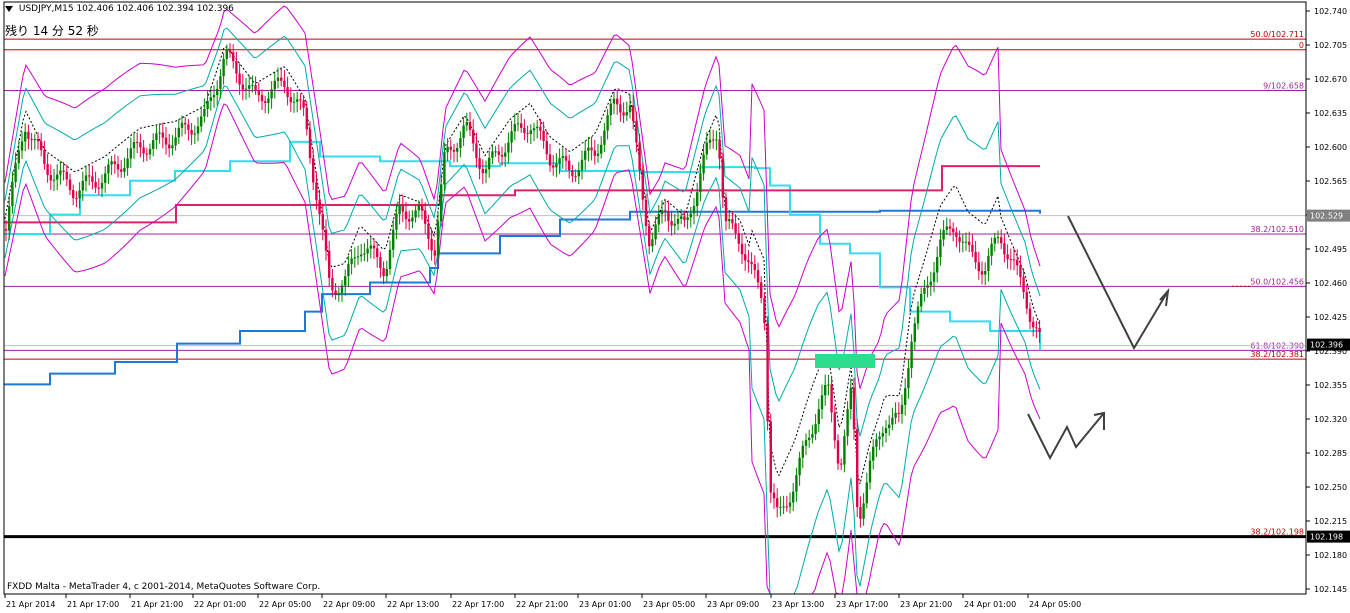 Image resolution: width=1350 pixels, height=613 pixels. What do you see at coordinates (9, 8) in the screenshot?
I see `dropdown-icon` at bounding box center [9, 8].